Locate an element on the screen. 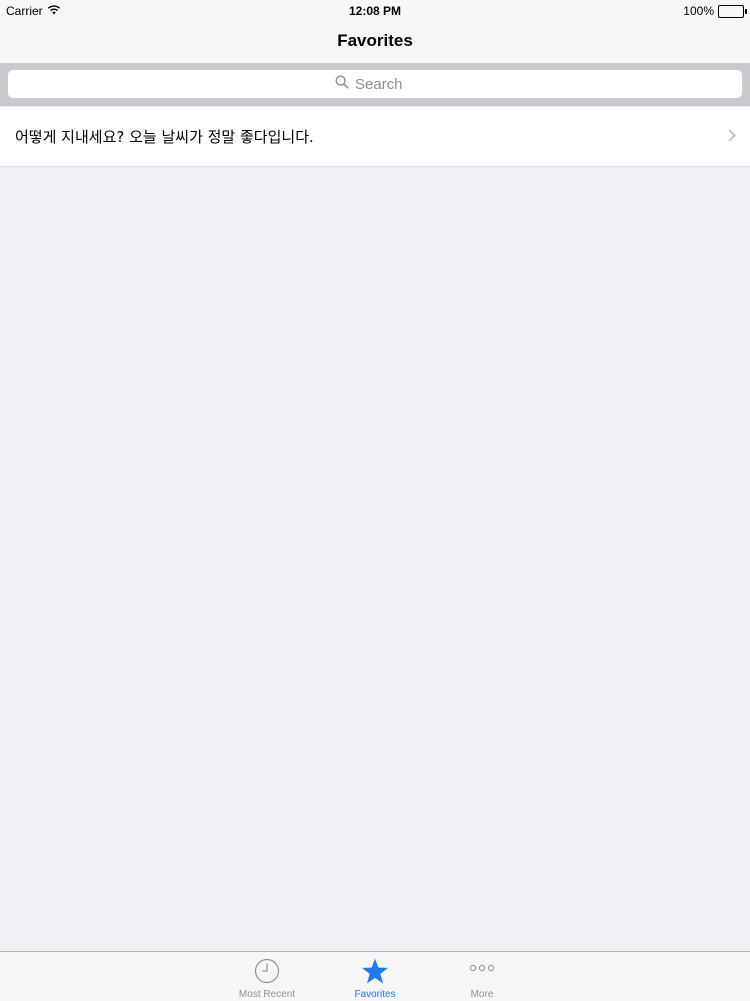 Image resolution: width=750 pixels, height=1001 pixels. list-item: 어떻게 지내세요? 오늘 날씨가 정말 좋다입니다. is located at coordinates (375, 137).